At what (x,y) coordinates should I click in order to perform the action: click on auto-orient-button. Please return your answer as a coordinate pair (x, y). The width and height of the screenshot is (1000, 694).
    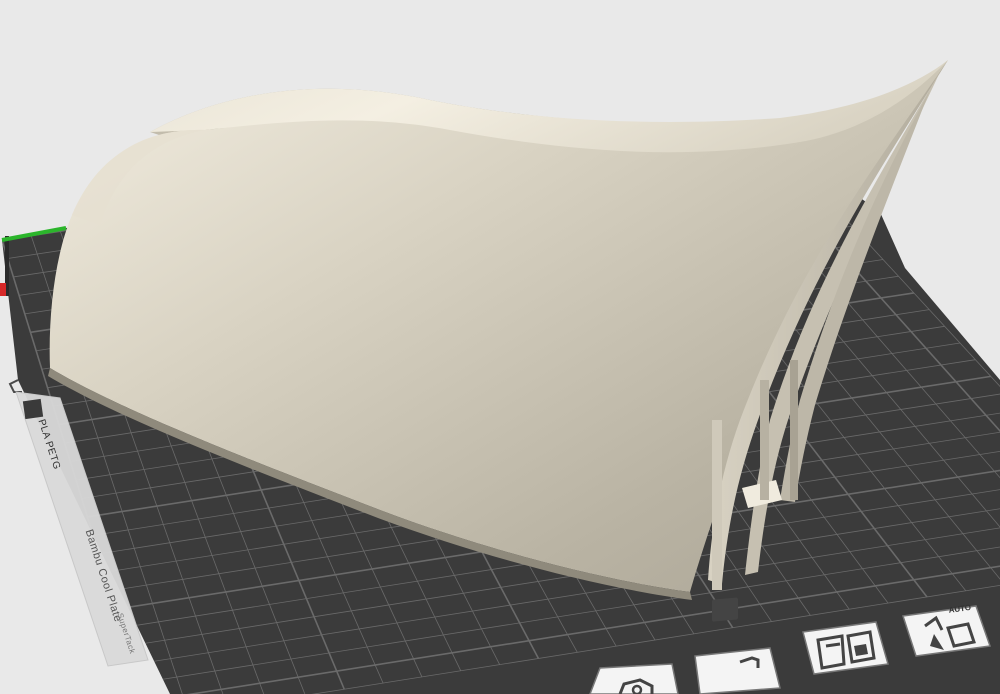
    Looking at the image, I should click on (947, 631).